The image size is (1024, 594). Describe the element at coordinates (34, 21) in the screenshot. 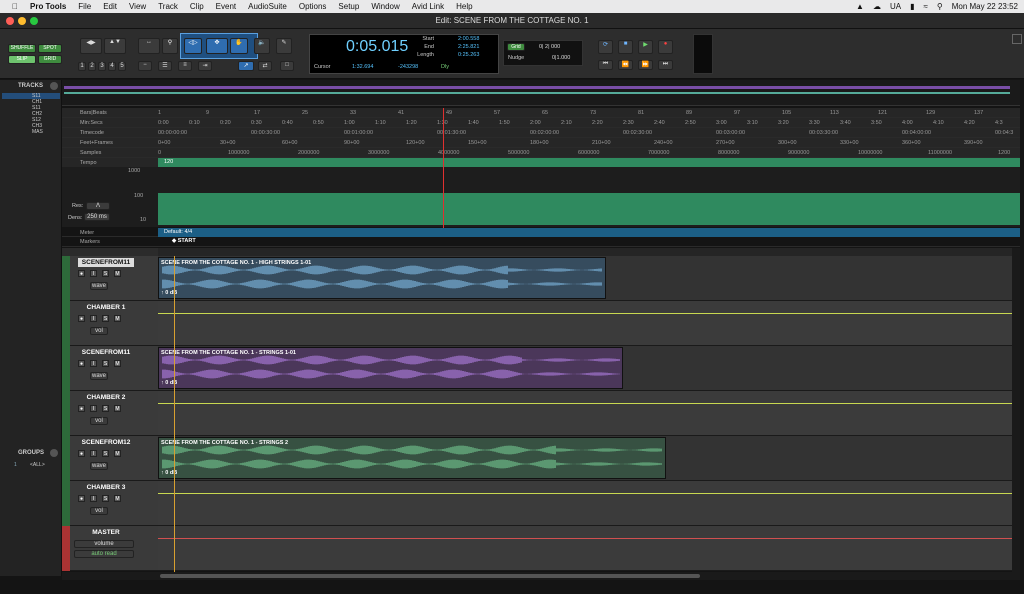

I see `zoom-window-button` at that location.